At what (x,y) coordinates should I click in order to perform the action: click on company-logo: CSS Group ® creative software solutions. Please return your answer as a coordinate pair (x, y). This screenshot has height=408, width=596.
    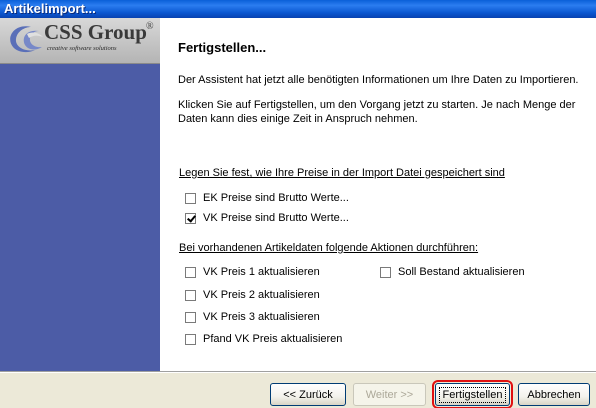
    Looking at the image, I should click on (80, 41).